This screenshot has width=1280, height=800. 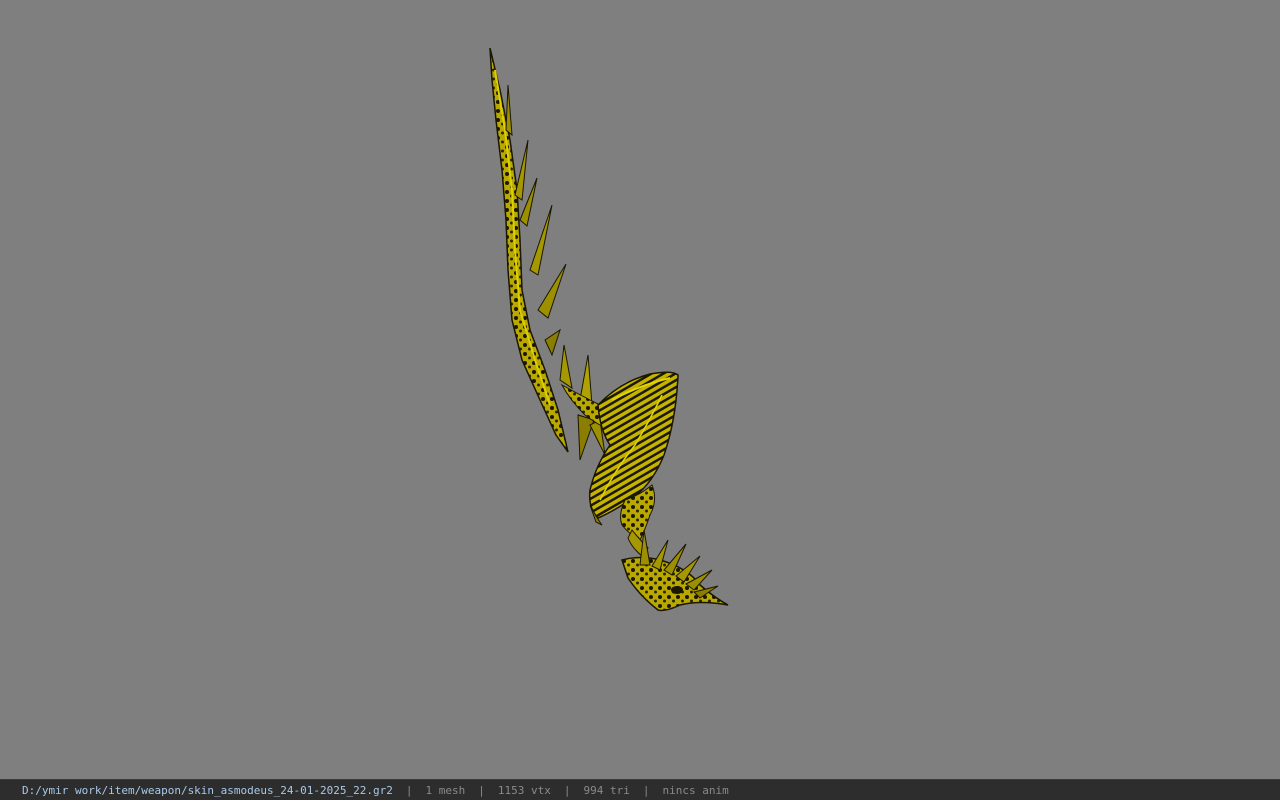 What do you see at coordinates (524, 790) in the screenshot?
I see `vertex-count: 1153 vtx` at bounding box center [524, 790].